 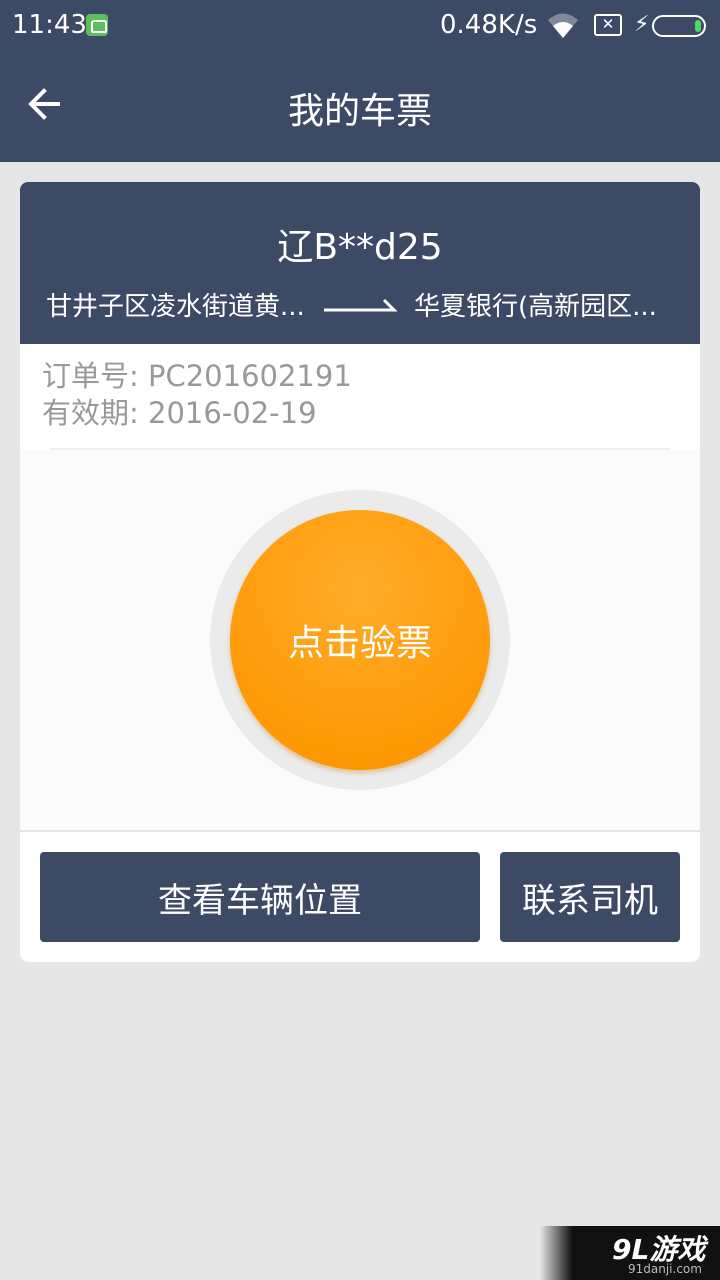 I want to click on valid-date: 有效期: 2016-02-19, so click(x=179, y=413).